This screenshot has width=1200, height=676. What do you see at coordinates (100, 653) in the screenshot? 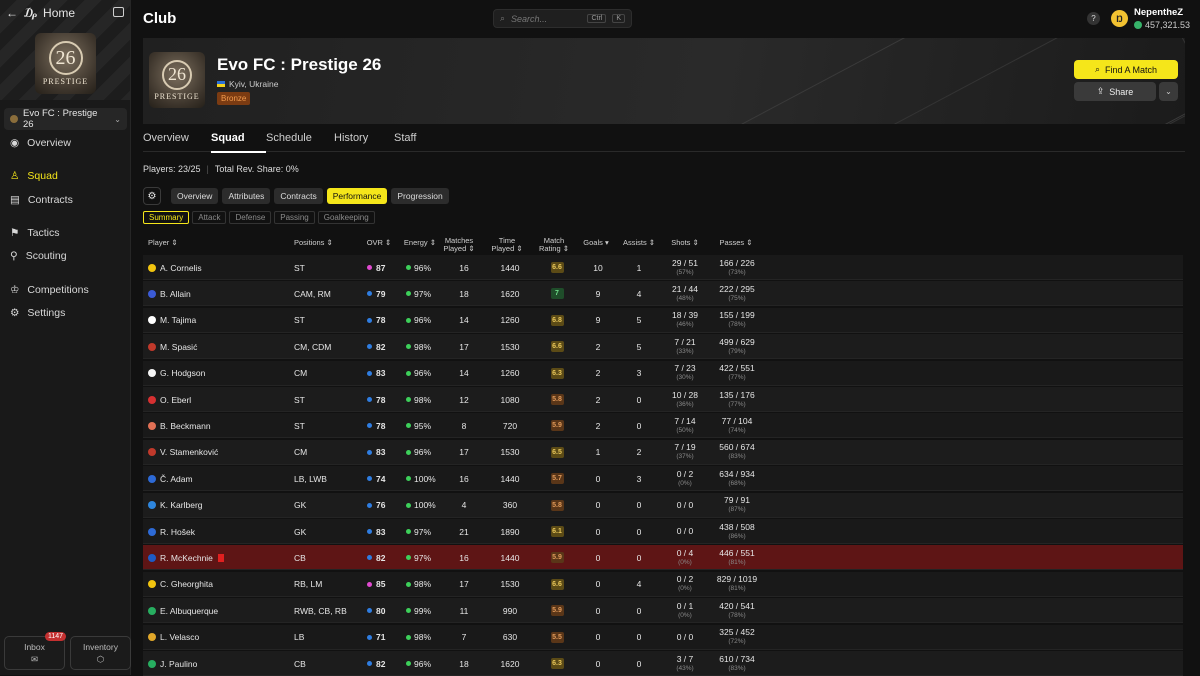
I see `inventory-button: Inventory ⬡` at bounding box center [100, 653].